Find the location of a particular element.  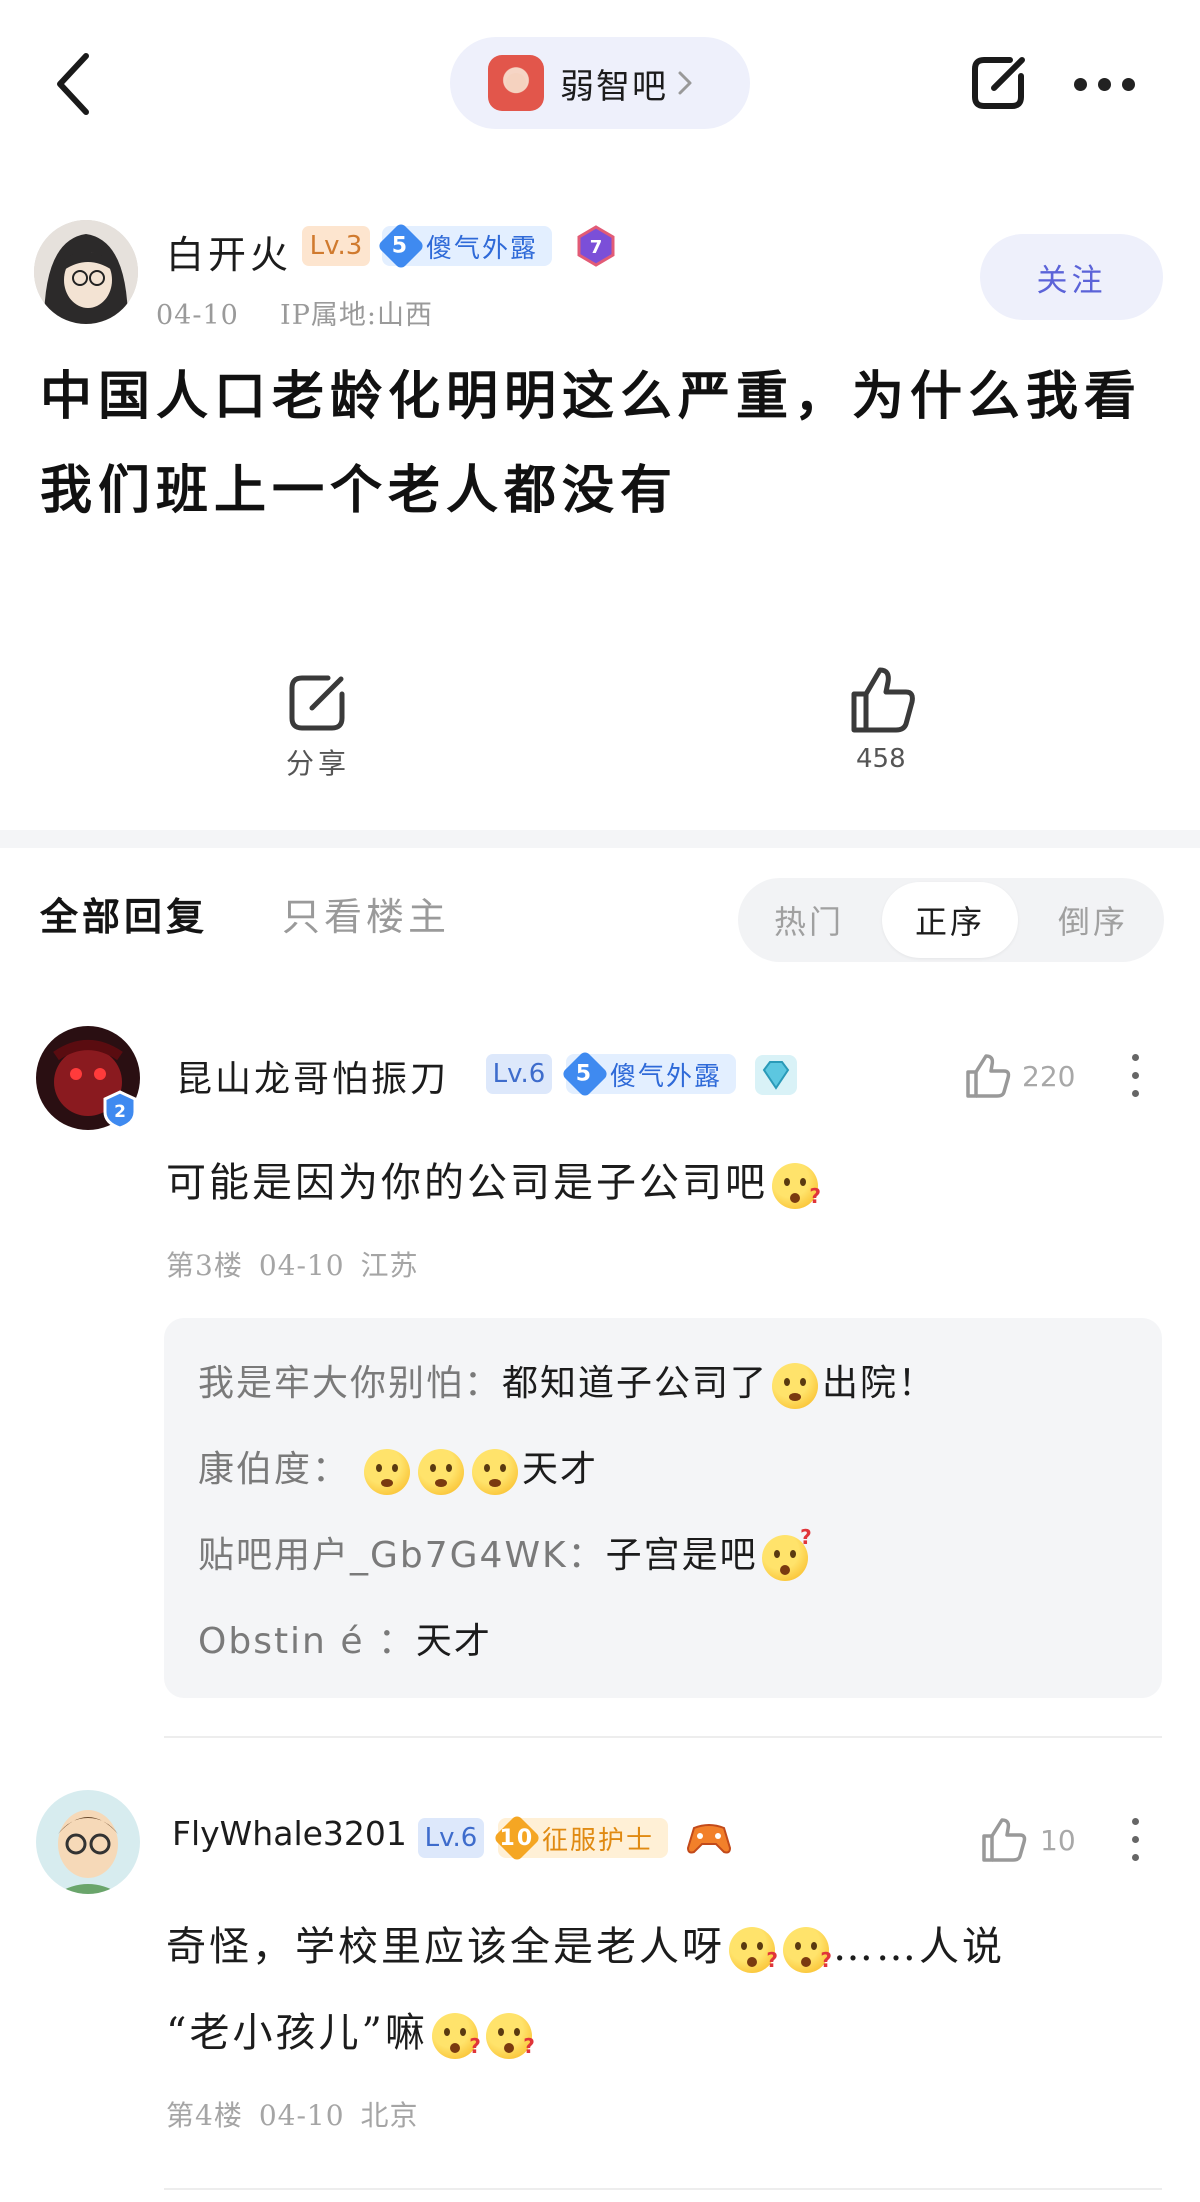

reply-meta: 第4楼 04-10 北京 is located at coordinates (292, 2115).